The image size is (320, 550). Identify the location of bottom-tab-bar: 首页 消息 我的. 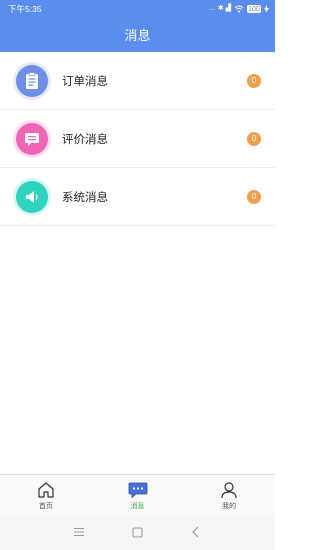
(137, 494).